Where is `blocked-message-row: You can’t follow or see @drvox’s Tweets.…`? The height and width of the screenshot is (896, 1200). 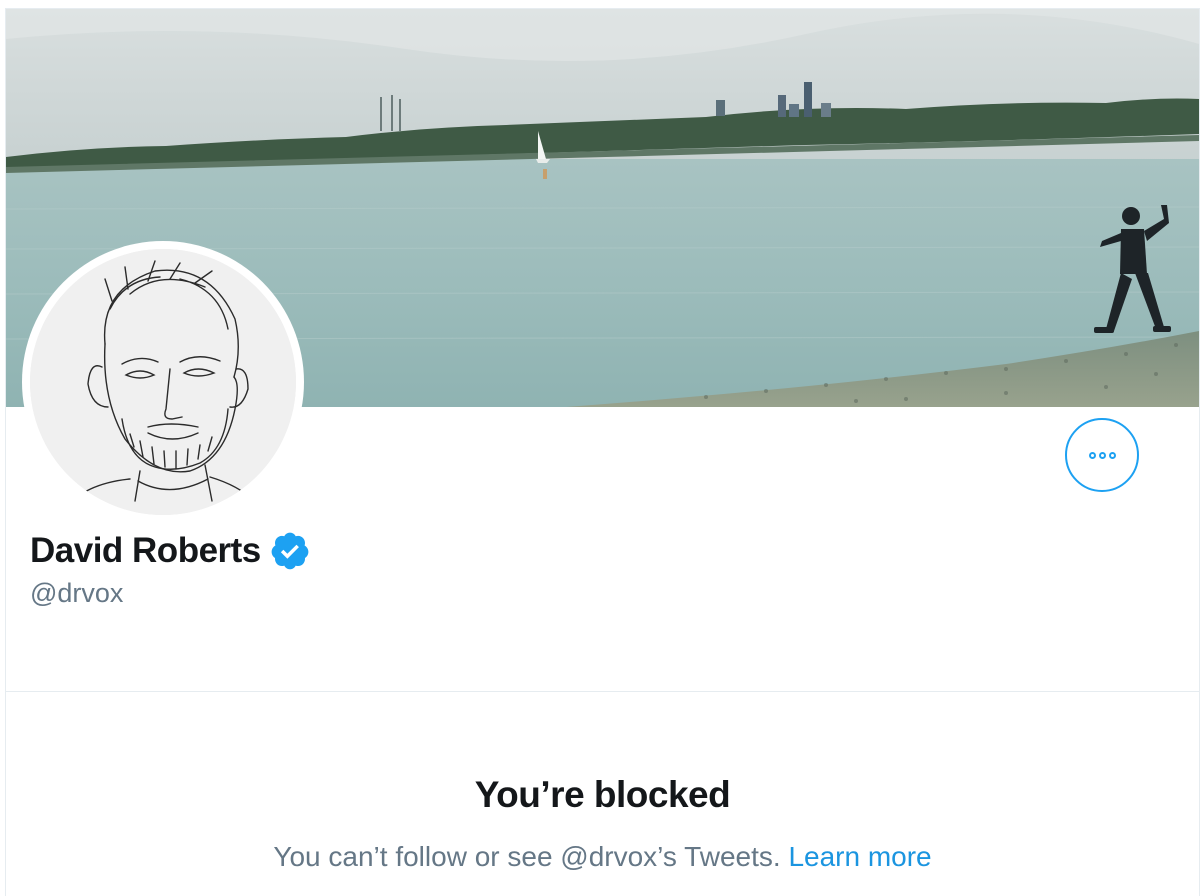 blocked-message-row: You can’t follow or see @drvox’s Tweets.… is located at coordinates (602, 857).